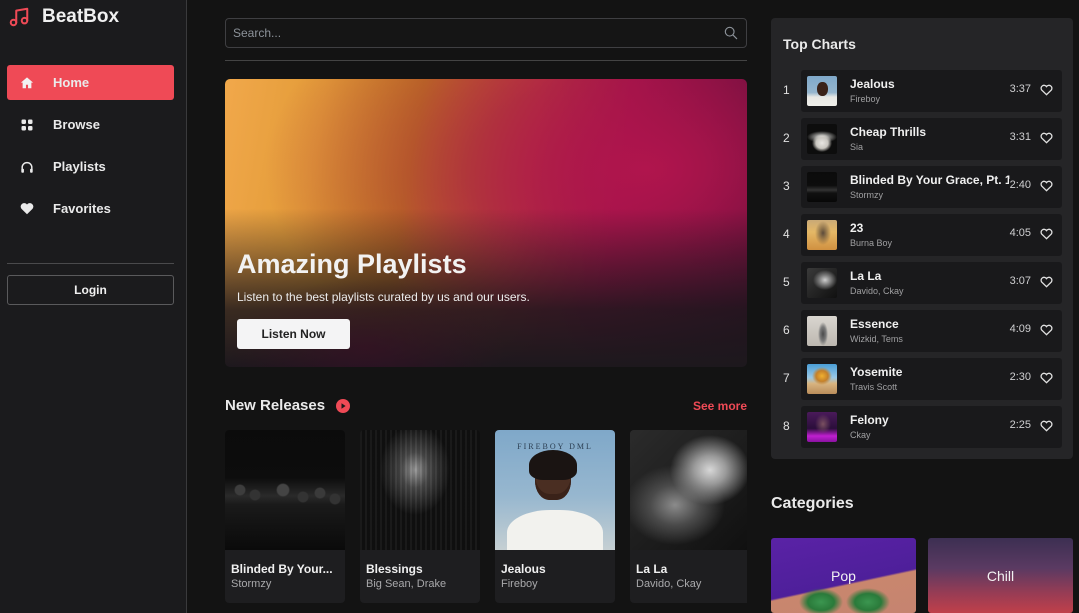  I want to click on search-input, so click(475, 33).